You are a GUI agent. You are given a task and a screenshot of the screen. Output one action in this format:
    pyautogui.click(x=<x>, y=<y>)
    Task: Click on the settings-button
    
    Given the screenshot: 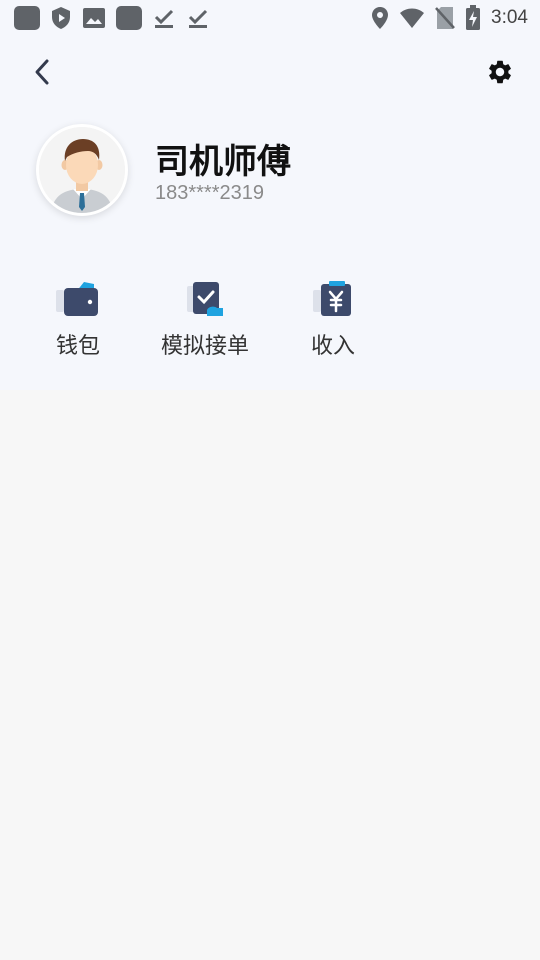 What is the action you would take?
    pyautogui.click(x=500, y=72)
    